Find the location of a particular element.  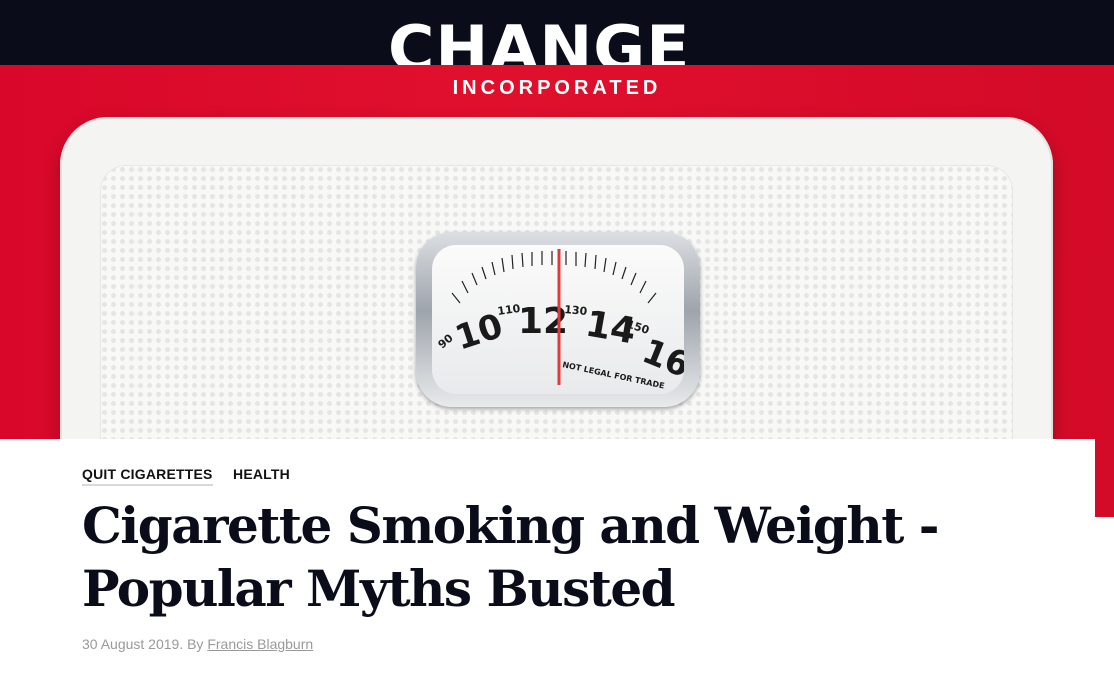

logo-subtitle: INCORPORATED is located at coordinates (557, 88).